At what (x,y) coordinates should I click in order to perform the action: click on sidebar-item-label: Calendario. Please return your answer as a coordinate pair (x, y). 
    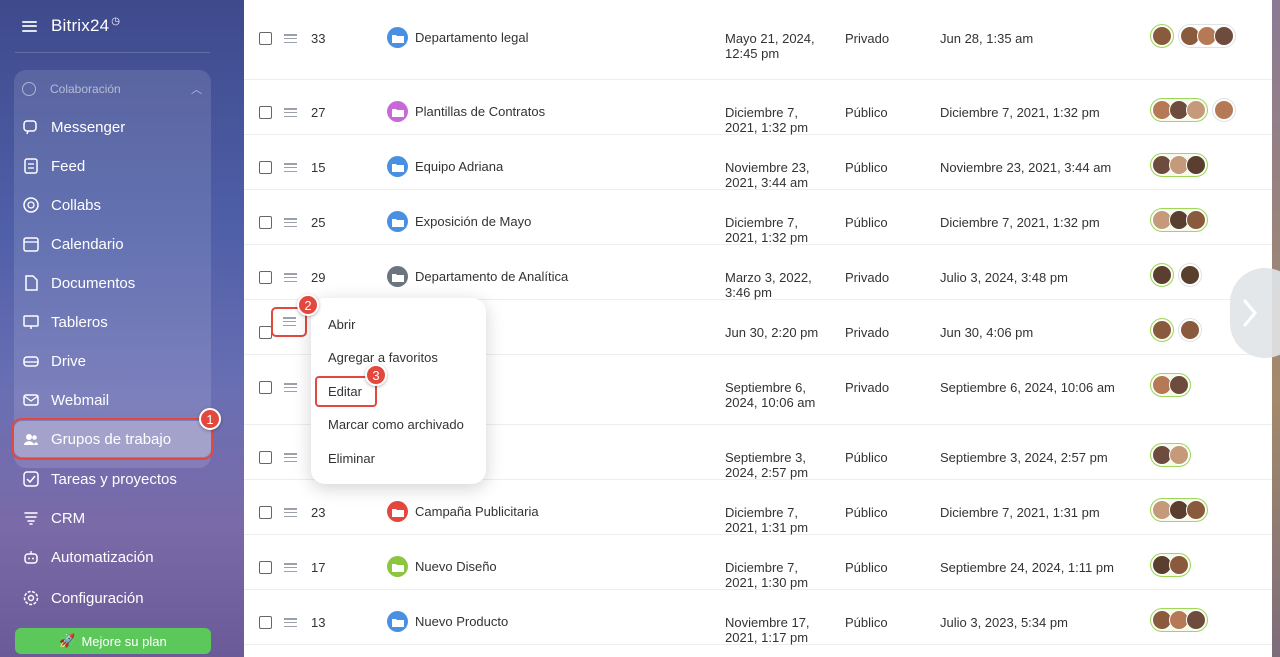
    Looking at the image, I should click on (87, 244).